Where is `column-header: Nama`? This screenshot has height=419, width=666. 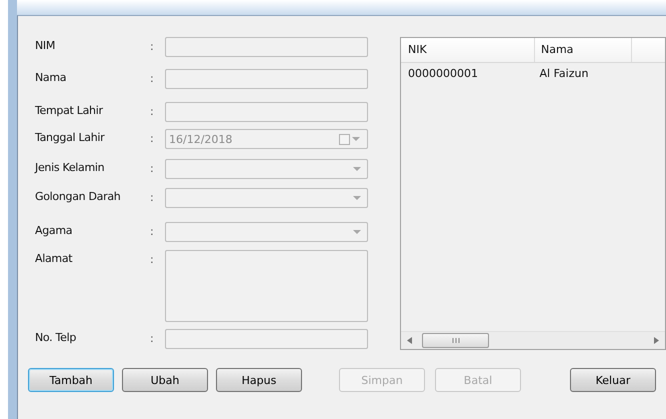
column-header: Nama is located at coordinates (583, 50).